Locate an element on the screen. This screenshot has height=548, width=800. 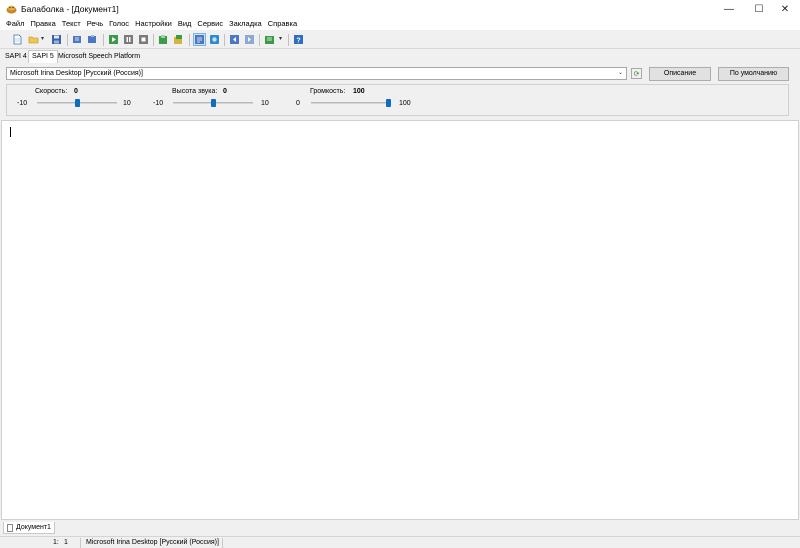
new-document-button is located at coordinates (17, 39).